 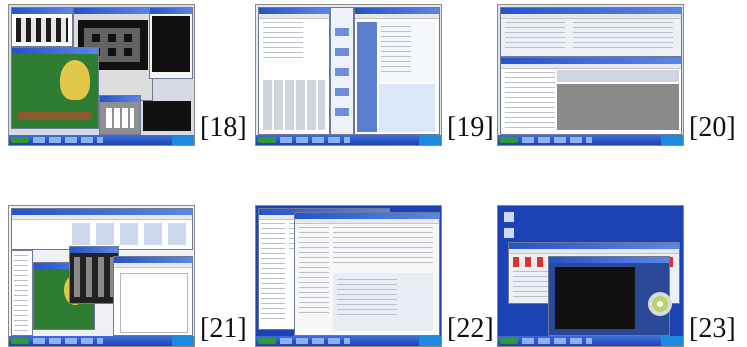 What do you see at coordinates (223, 127) in the screenshot?
I see `reference-number: [18]` at bounding box center [223, 127].